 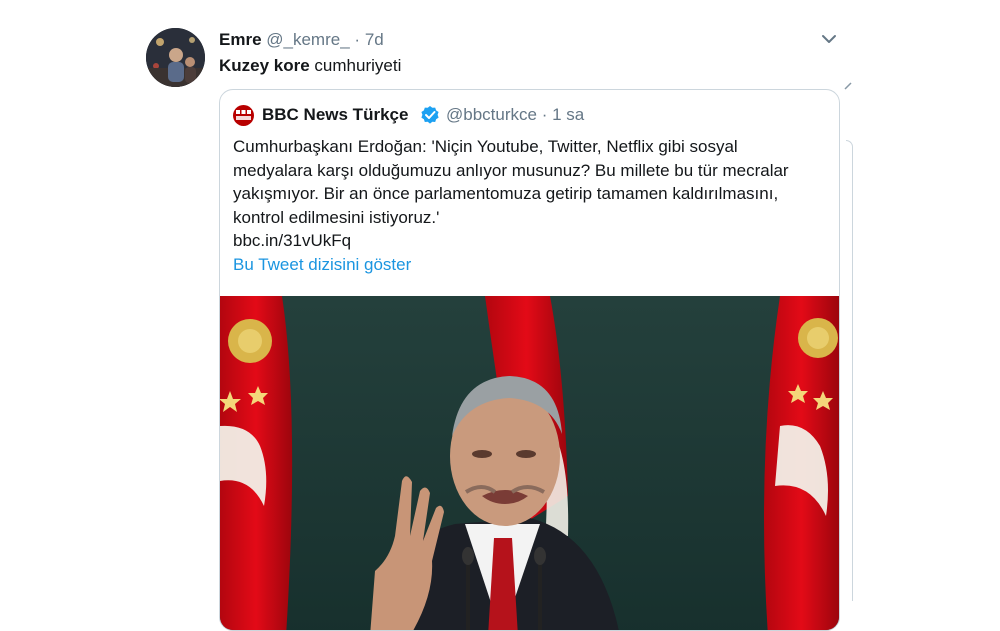 What do you see at coordinates (243, 115) in the screenshot?
I see `bbc-news-logo` at bounding box center [243, 115].